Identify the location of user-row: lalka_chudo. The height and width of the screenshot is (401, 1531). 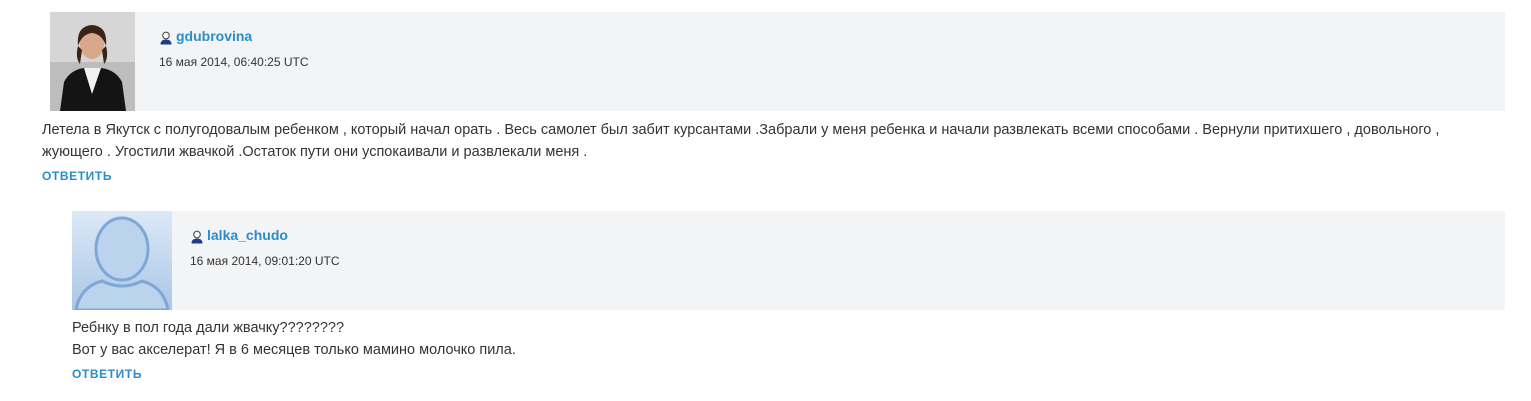
(265, 235).